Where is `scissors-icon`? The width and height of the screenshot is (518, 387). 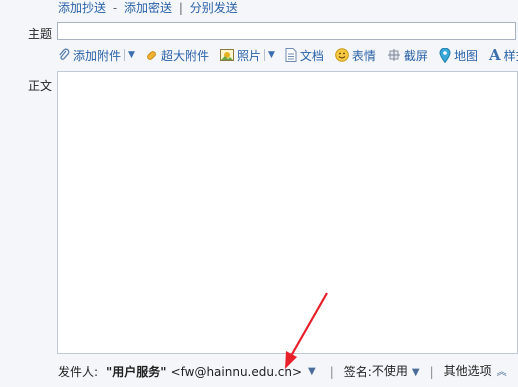
scissors-icon is located at coordinates (393, 55).